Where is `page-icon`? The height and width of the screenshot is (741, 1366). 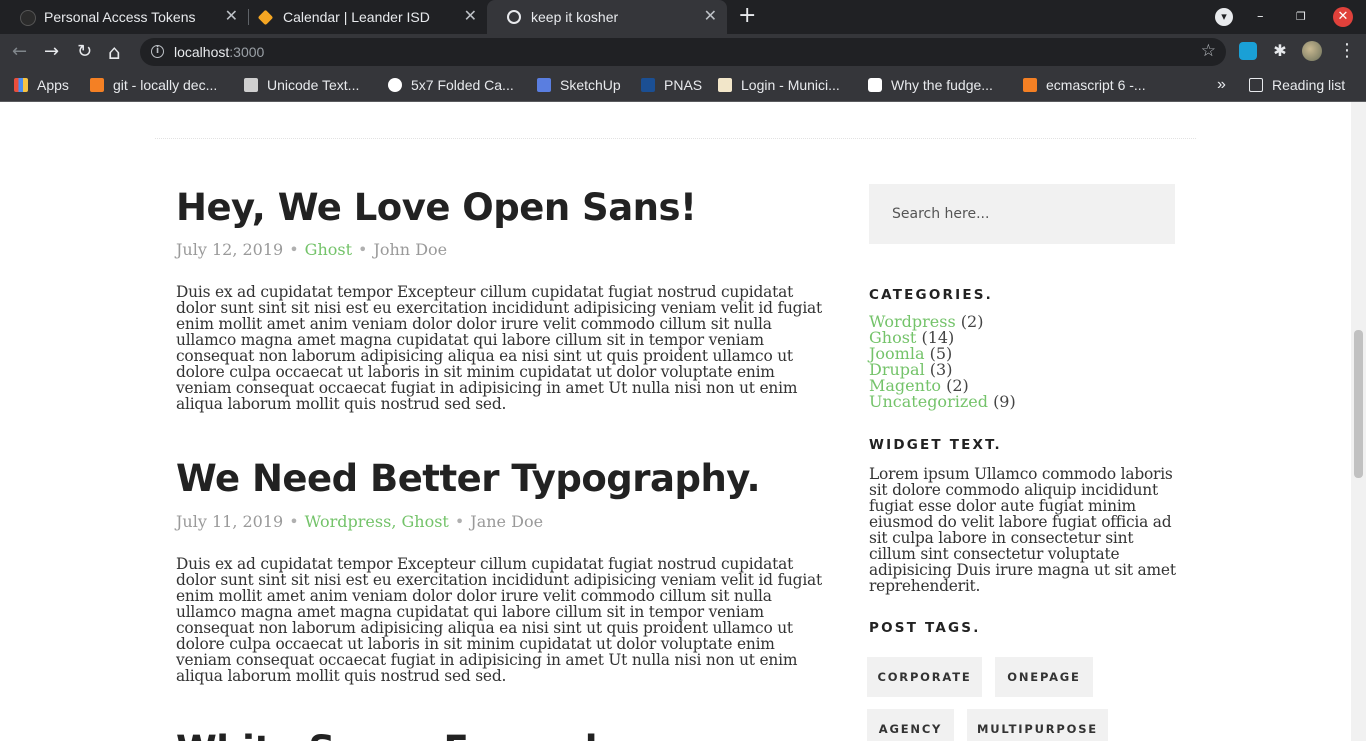
page-icon is located at coordinates (251, 85).